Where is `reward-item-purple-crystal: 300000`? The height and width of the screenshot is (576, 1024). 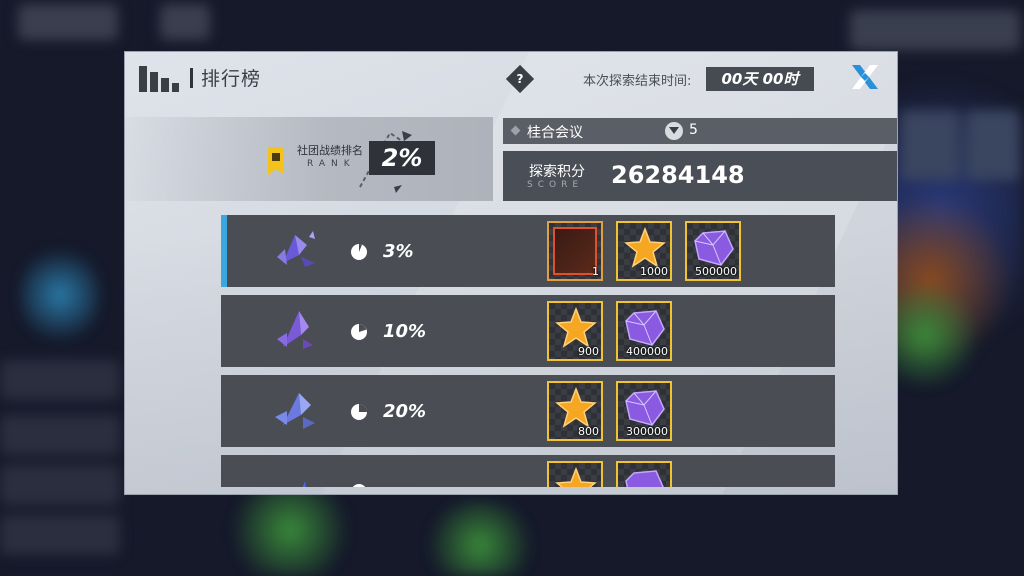
reward-item-purple-crystal: 300000 is located at coordinates (644, 411).